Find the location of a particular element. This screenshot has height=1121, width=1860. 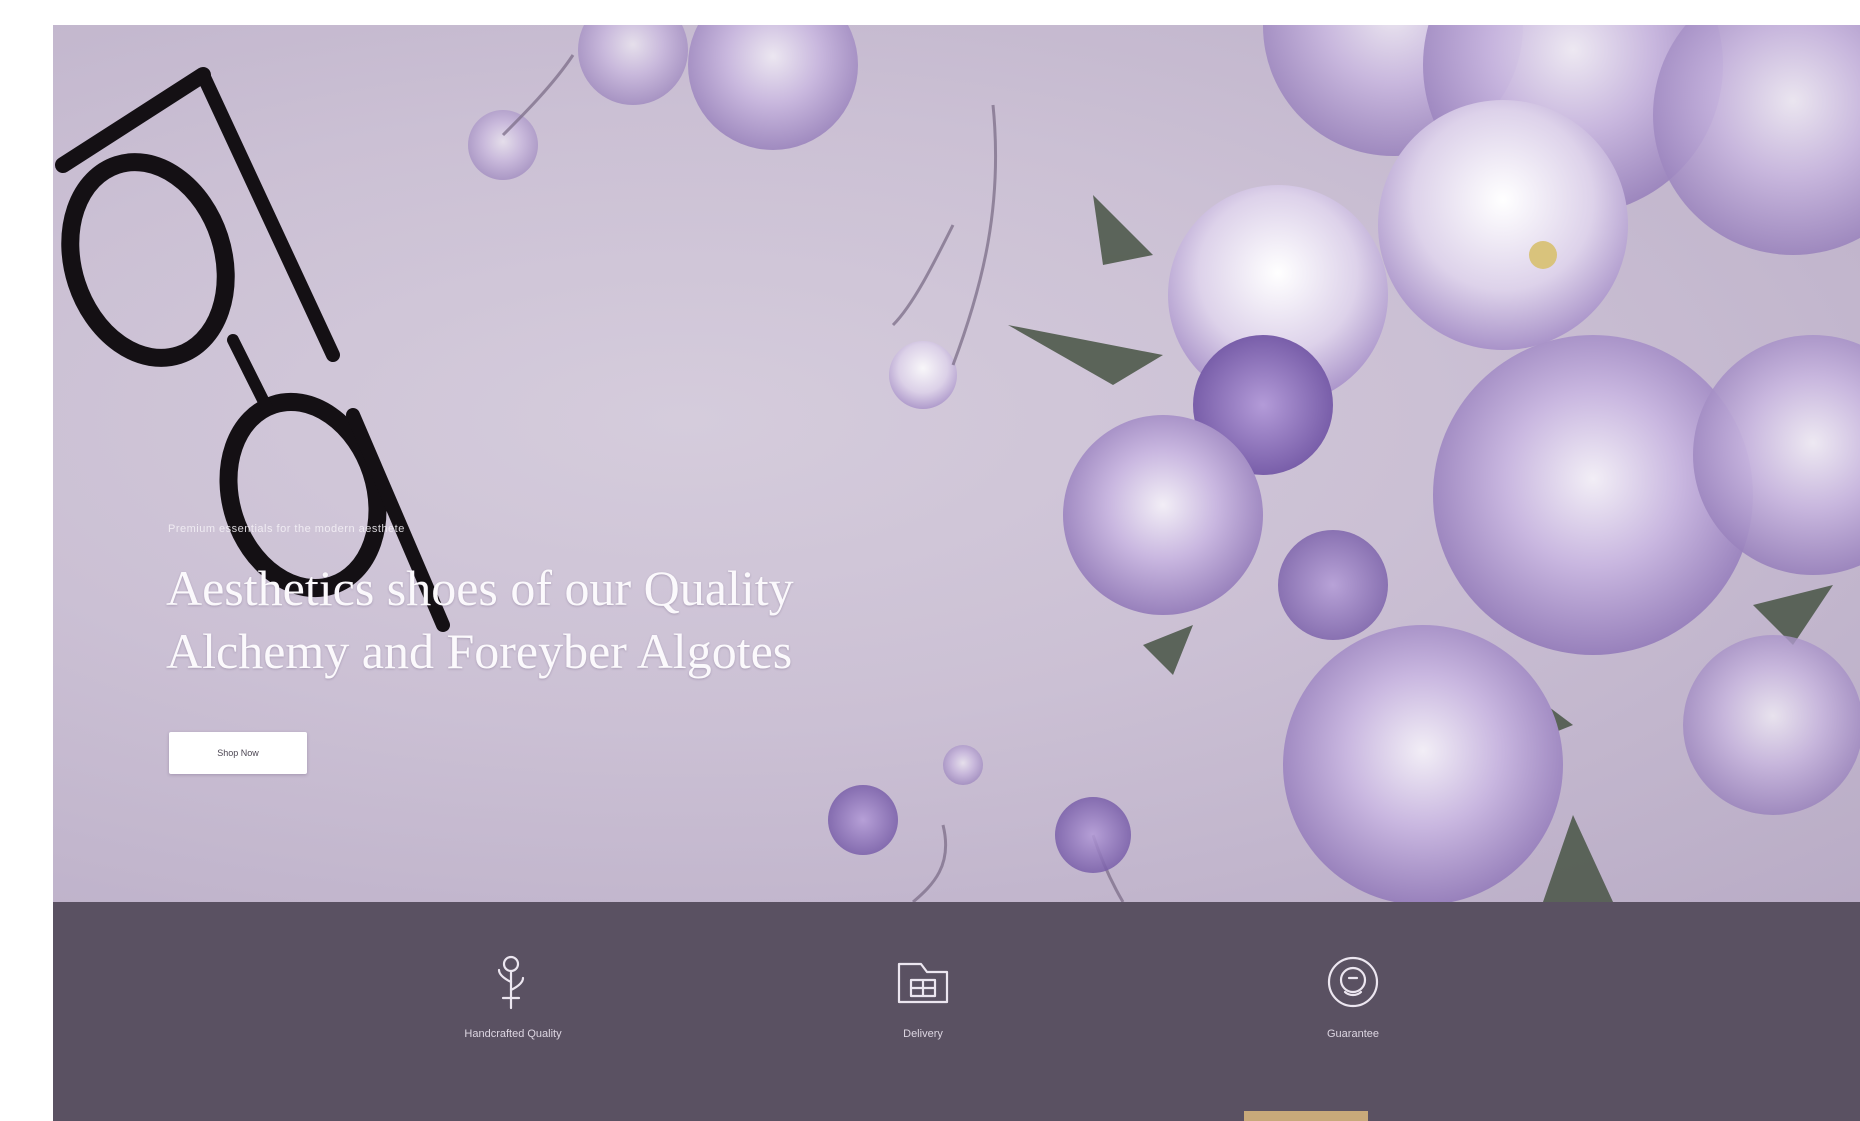

feature-delivery: Delivery is located at coordinates (923, 995).